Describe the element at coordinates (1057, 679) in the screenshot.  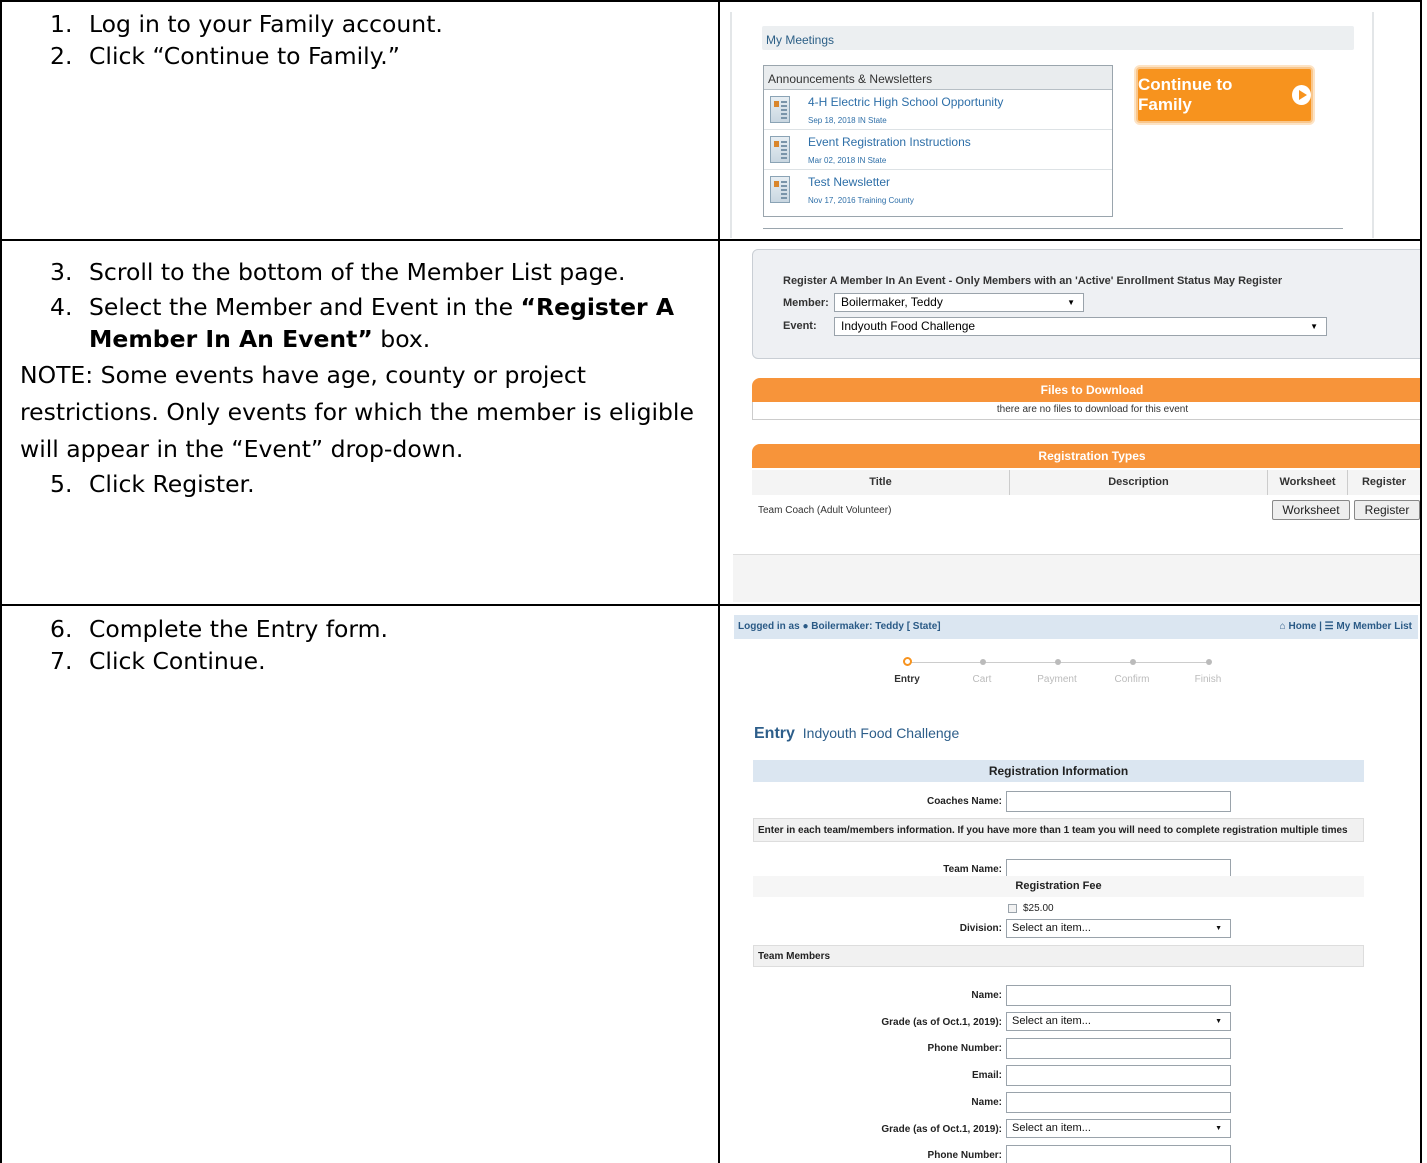
I see `progress-payment: Payment` at that location.